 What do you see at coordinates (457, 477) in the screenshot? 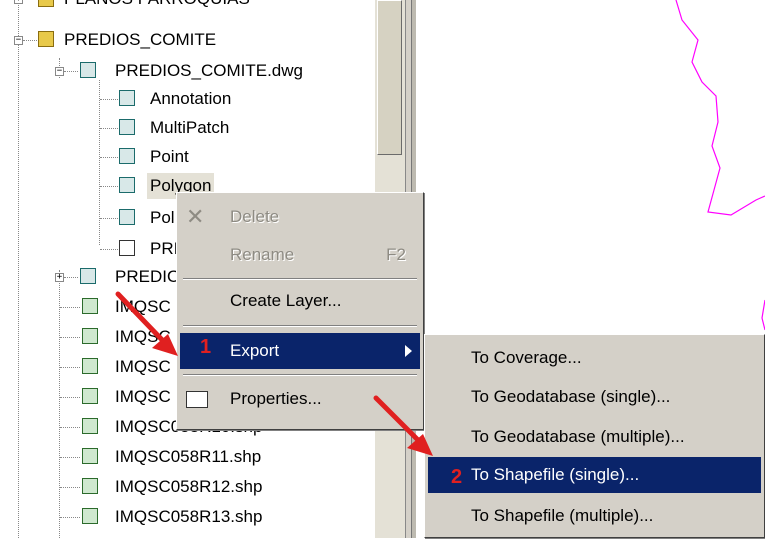
I see `step-2-label: 2` at bounding box center [457, 477].